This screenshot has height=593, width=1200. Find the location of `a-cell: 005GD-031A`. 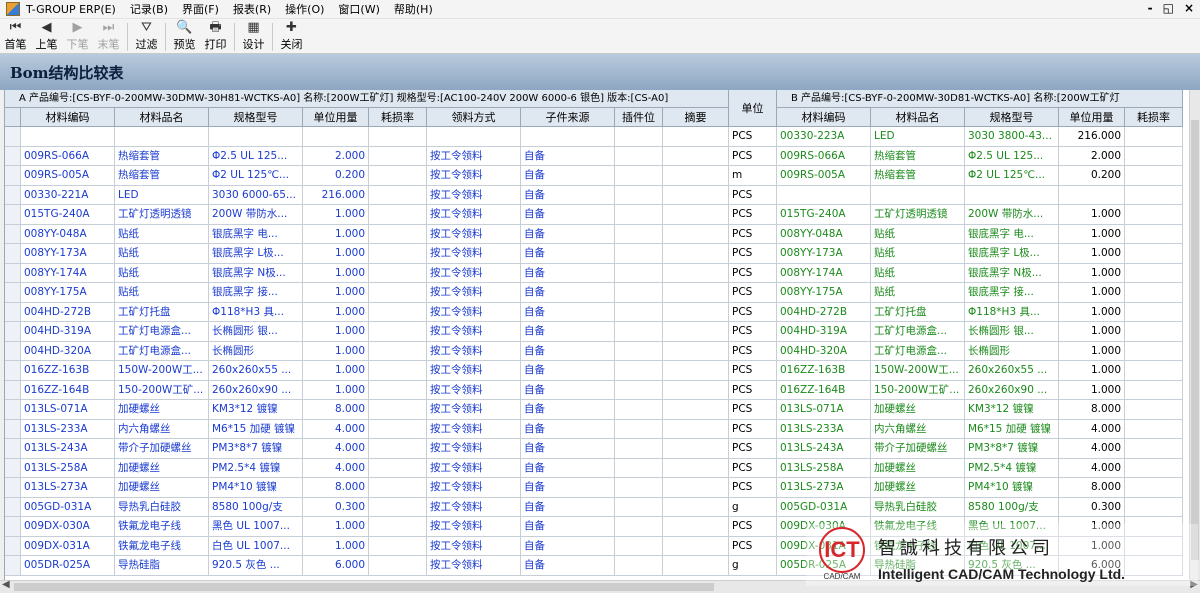

a-cell: 005GD-031A is located at coordinates (68, 507).